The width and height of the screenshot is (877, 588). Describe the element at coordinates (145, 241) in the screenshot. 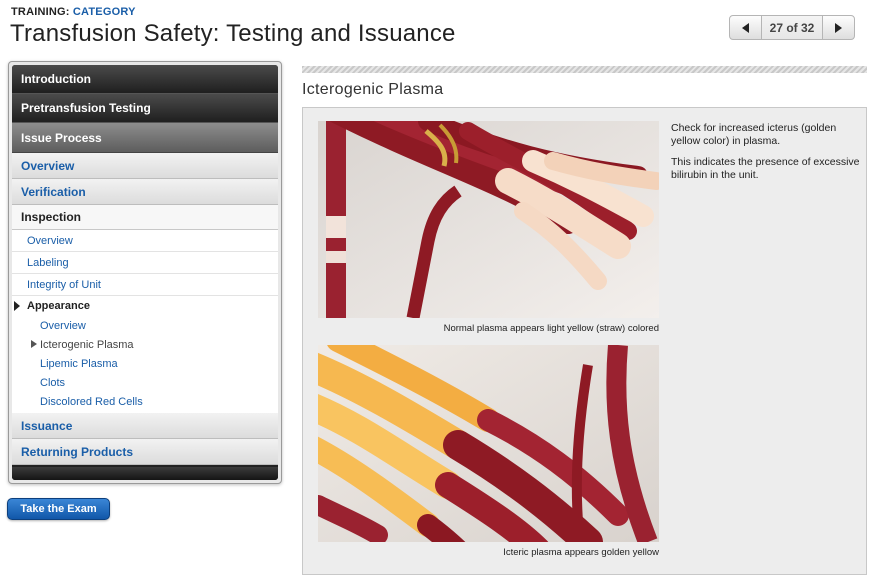

I see `nav-inspection-overview: Overview` at that location.